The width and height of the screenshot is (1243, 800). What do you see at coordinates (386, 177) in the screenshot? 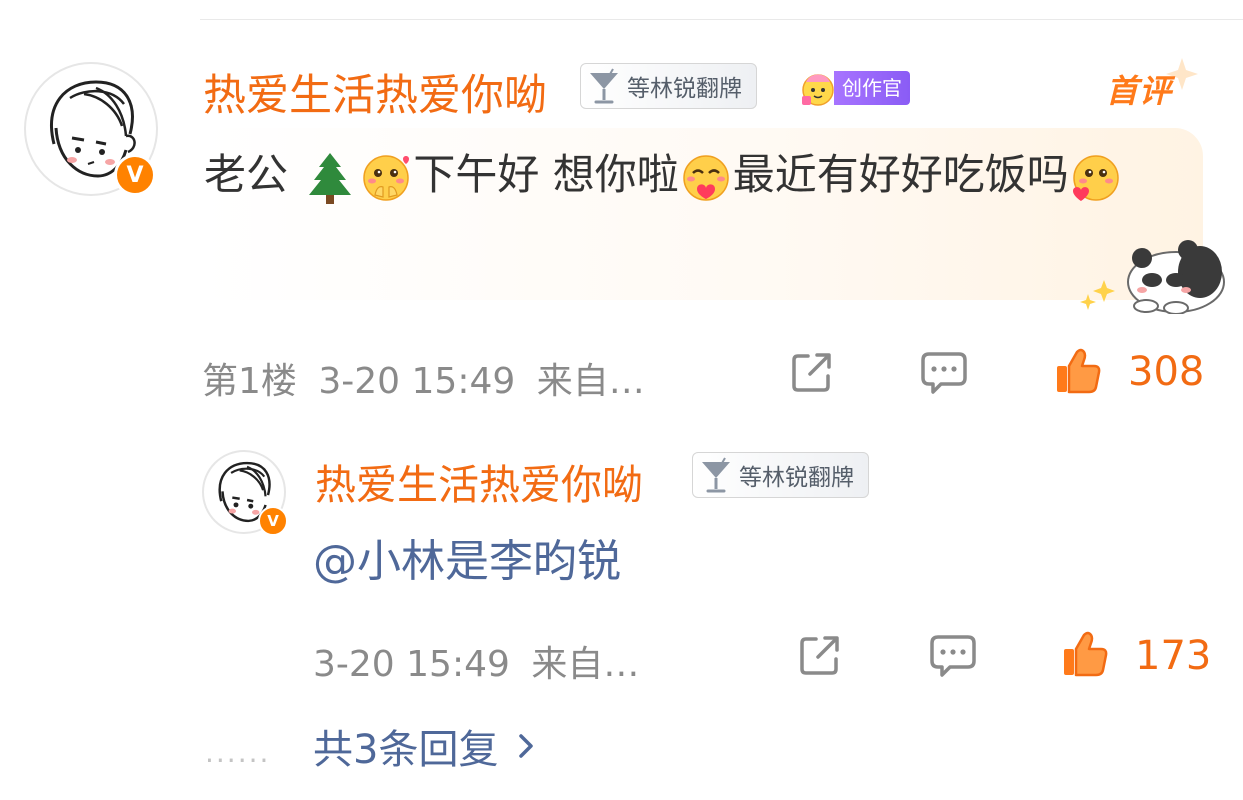
I see `blush-emoji` at bounding box center [386, 177].